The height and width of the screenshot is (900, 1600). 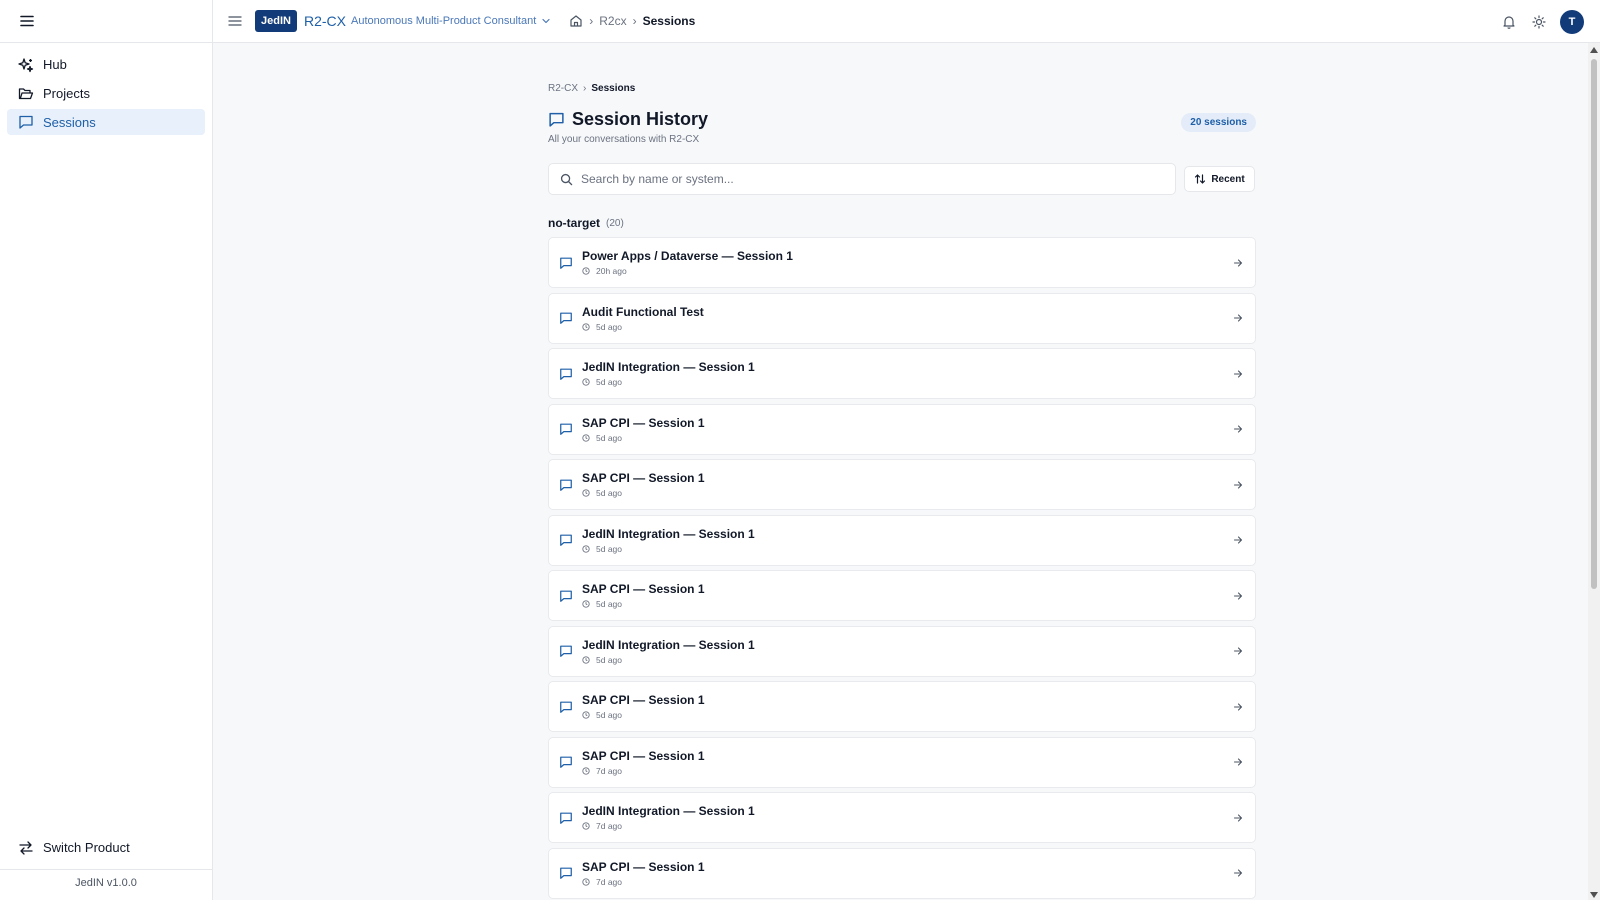 I want to click on sidebar-nav: Hub Projects Sessions, so click(x=106, y=94).